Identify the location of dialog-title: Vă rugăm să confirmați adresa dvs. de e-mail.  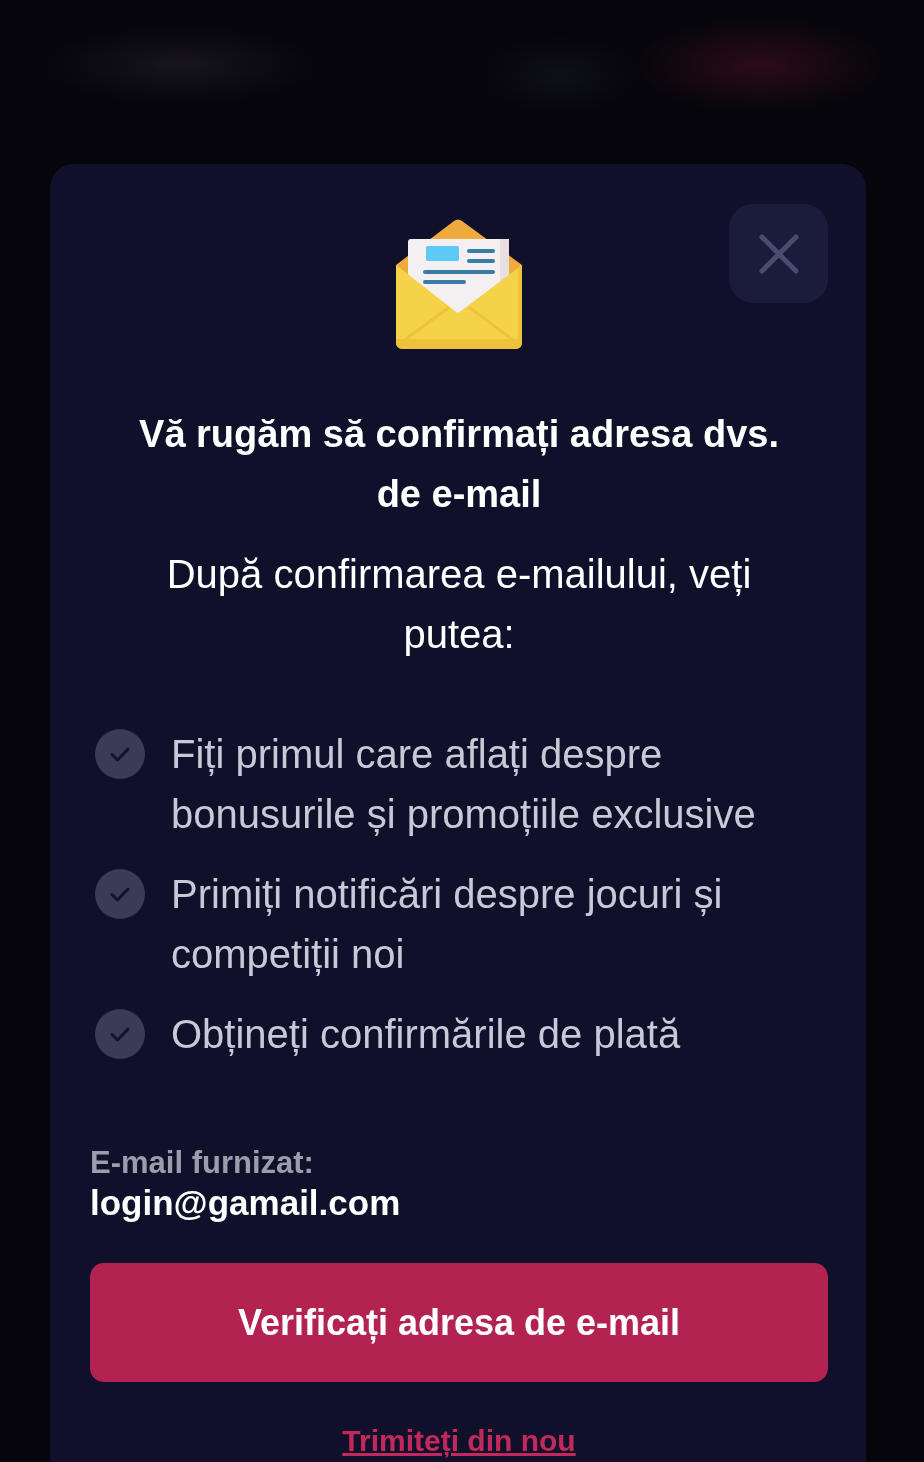
(459, 464).